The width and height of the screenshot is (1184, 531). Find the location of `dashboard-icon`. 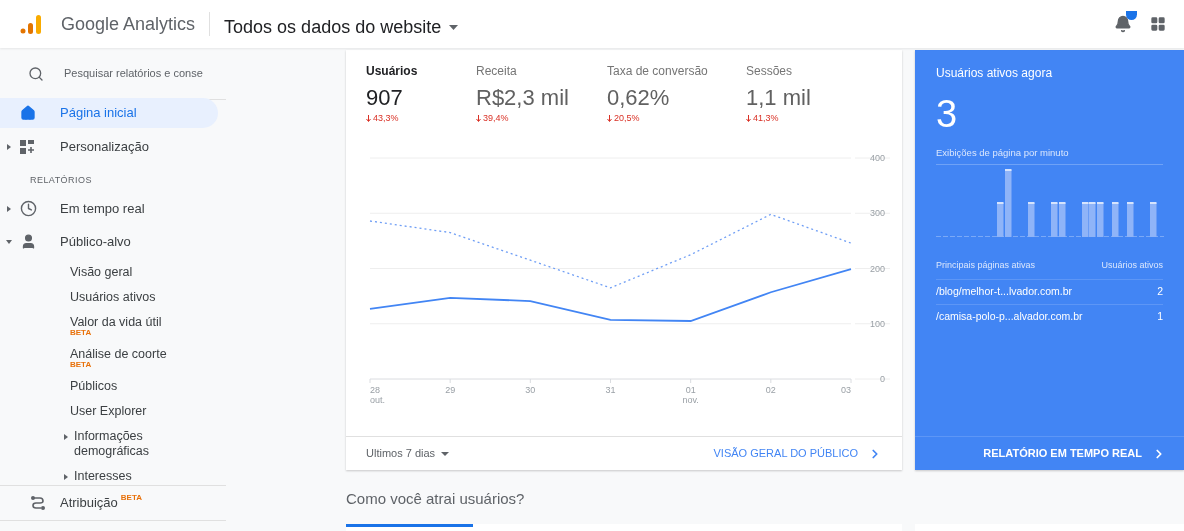

dashboard-icon is located at coordinates (28, 147).